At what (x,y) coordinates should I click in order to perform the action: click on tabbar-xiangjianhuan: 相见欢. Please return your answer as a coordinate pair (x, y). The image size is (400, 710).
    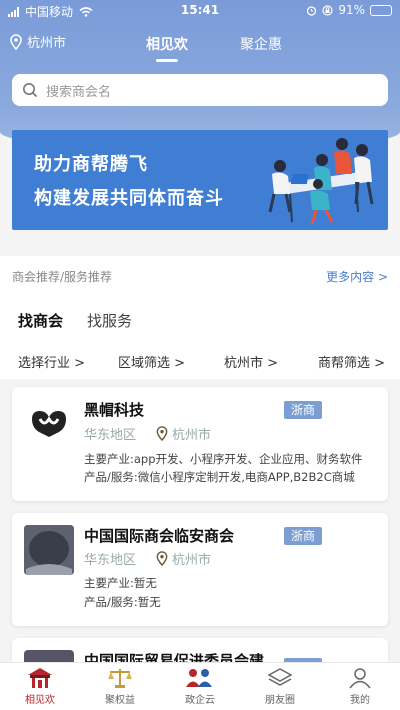
    Looking at the image, I should click on (40, 686).